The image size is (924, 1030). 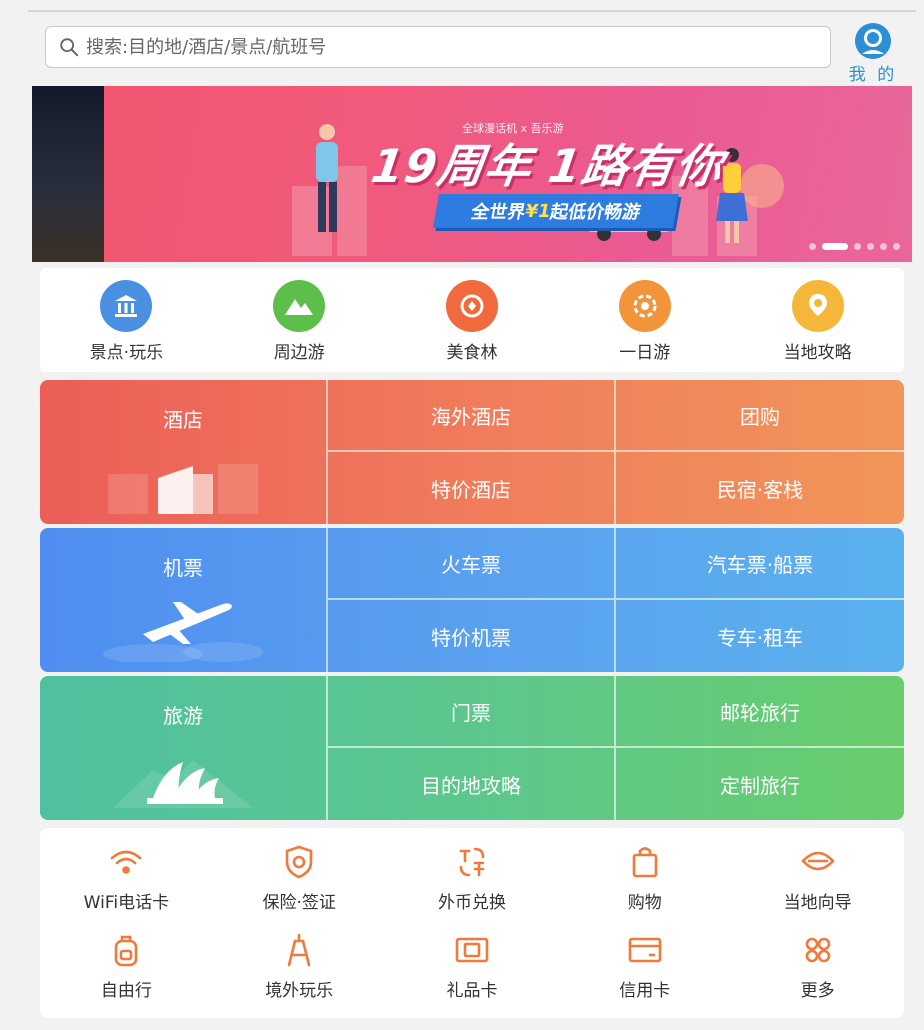 I want to click on service-item-credit-card: 信用卡, so click(x=644, y=968).